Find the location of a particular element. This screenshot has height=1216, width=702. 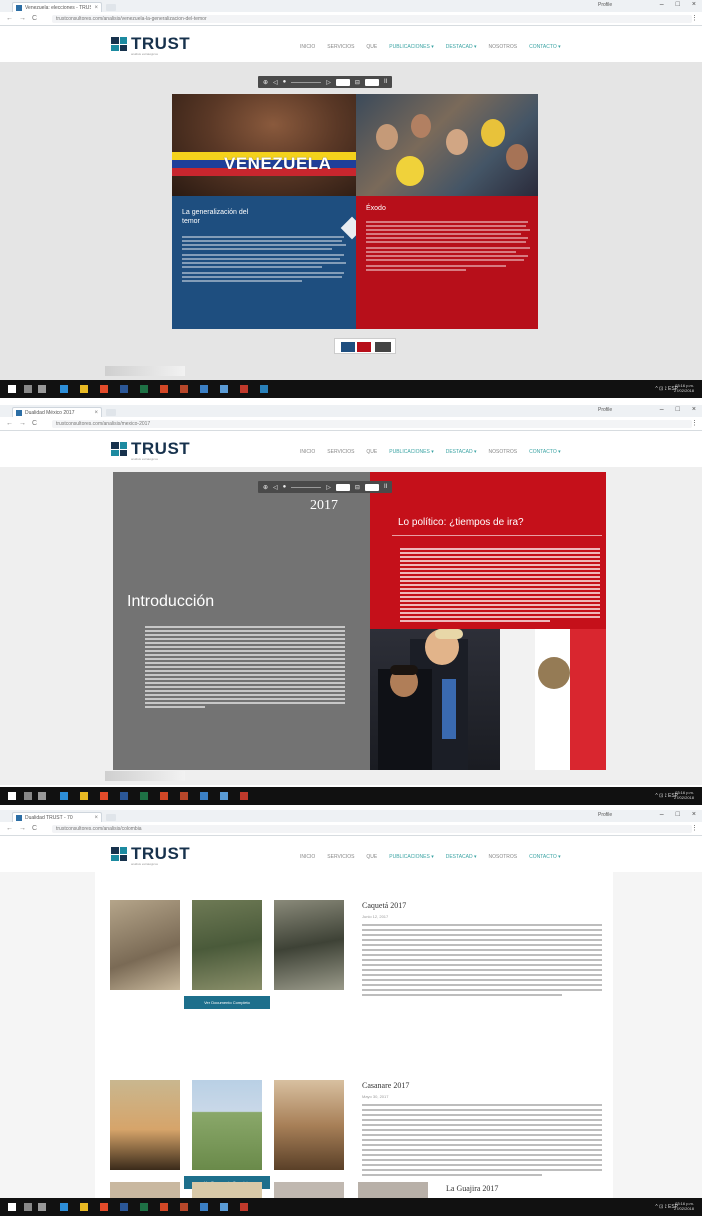

start-icon is located at coordinates (12, 389).